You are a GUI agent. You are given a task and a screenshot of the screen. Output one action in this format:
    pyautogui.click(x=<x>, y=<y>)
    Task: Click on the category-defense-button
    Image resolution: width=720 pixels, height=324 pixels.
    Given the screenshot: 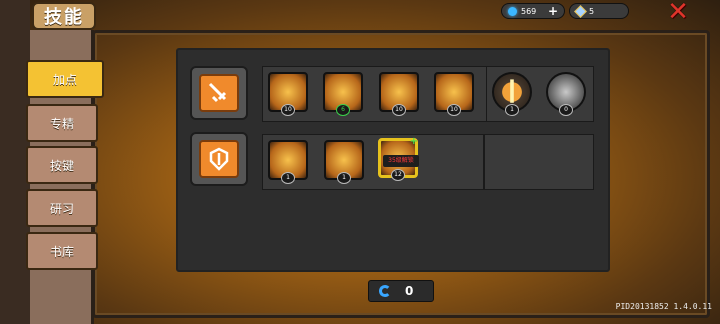 What is the action you would take?
    pyautogui.click(x=219, y=159)
    